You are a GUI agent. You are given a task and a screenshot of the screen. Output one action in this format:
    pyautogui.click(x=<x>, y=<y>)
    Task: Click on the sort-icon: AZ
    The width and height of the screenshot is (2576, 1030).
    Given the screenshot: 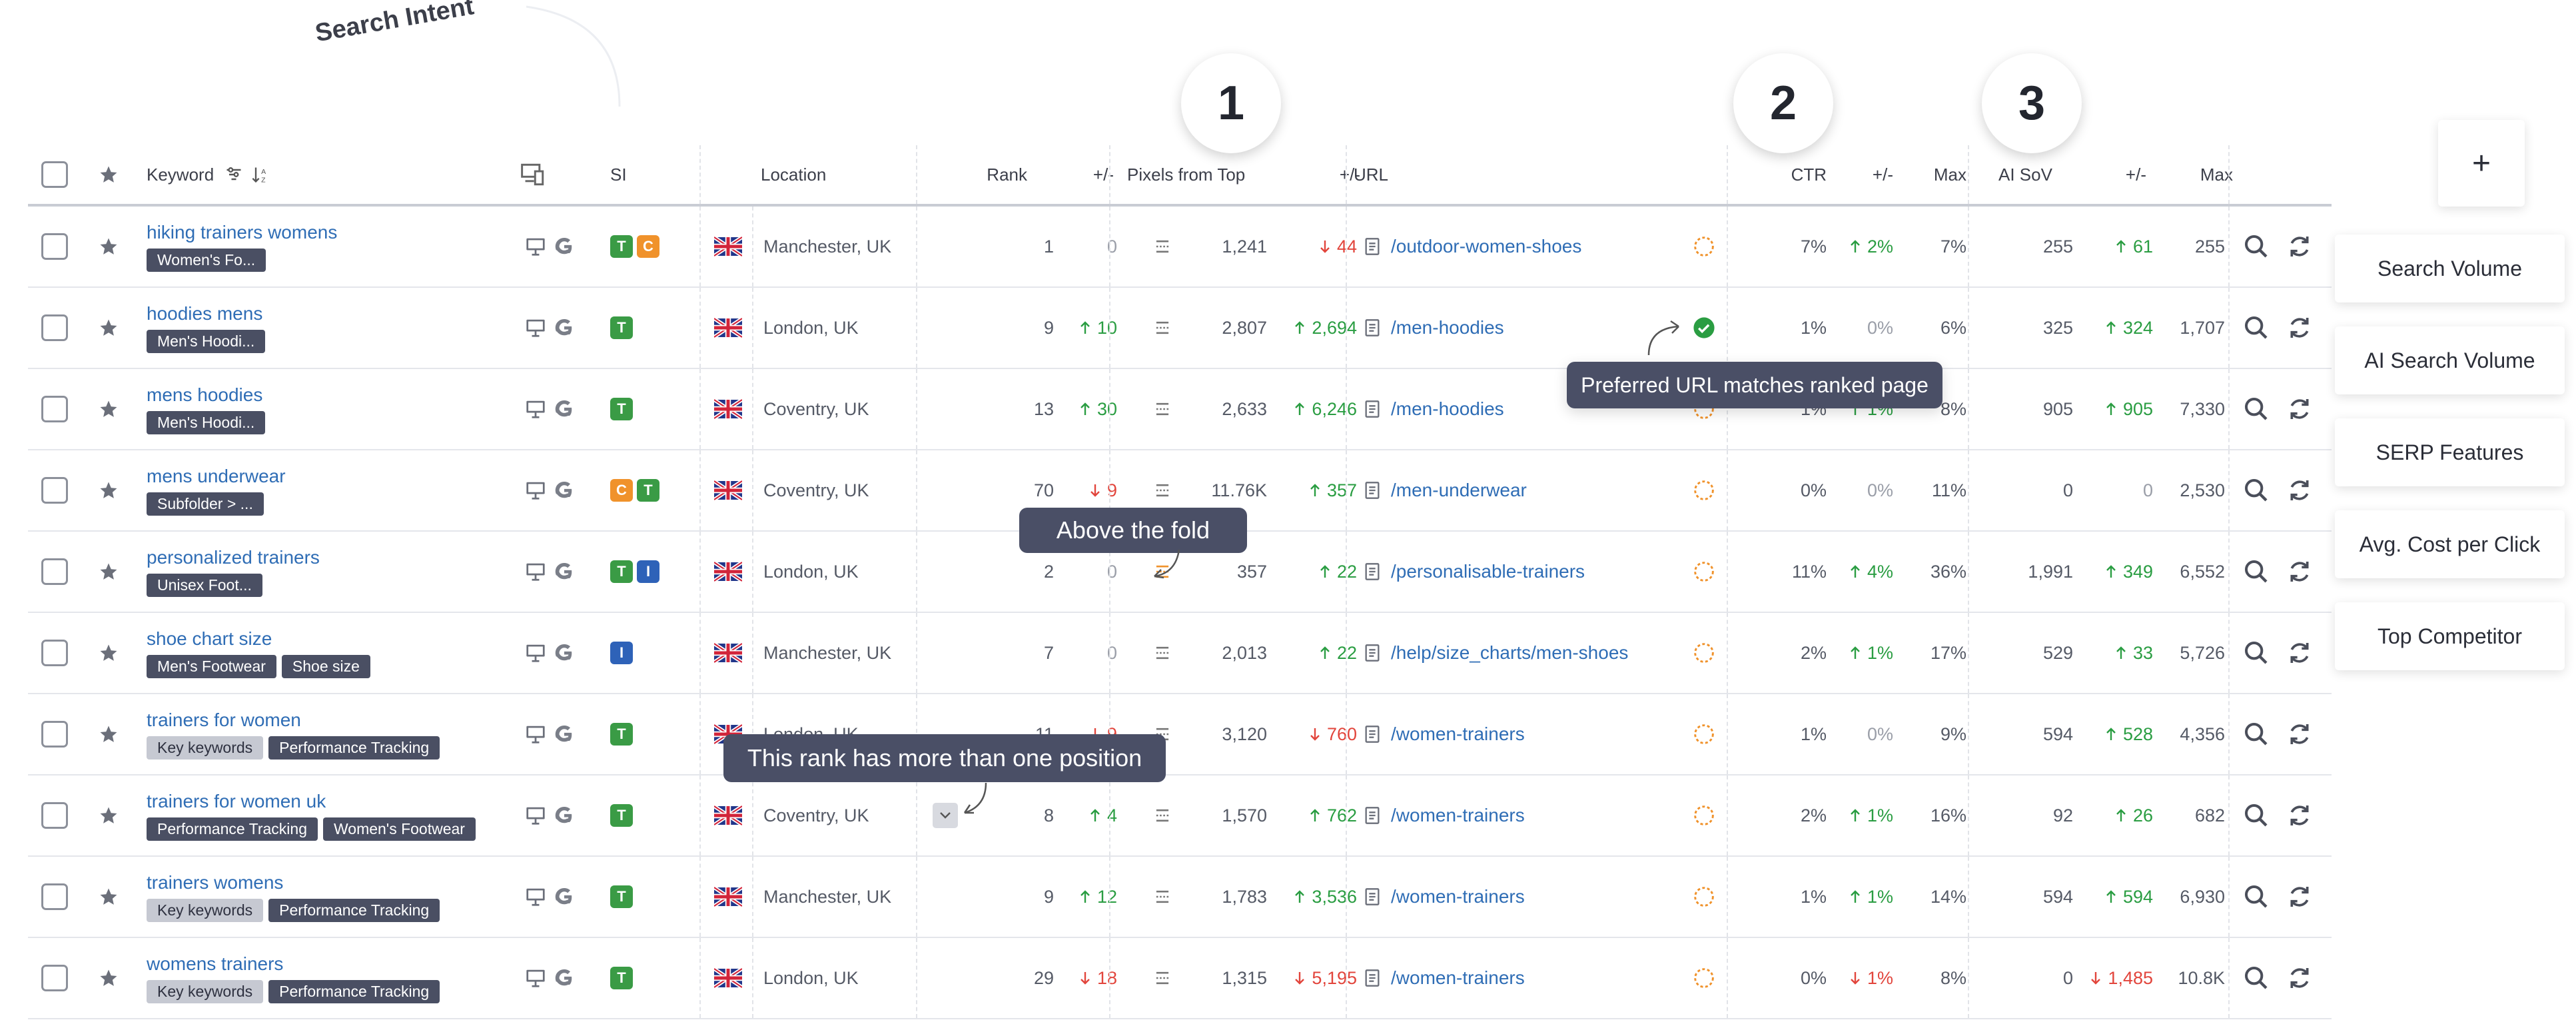 What is the action you would take?
    pyautogui.click(x=261, y=174)
    